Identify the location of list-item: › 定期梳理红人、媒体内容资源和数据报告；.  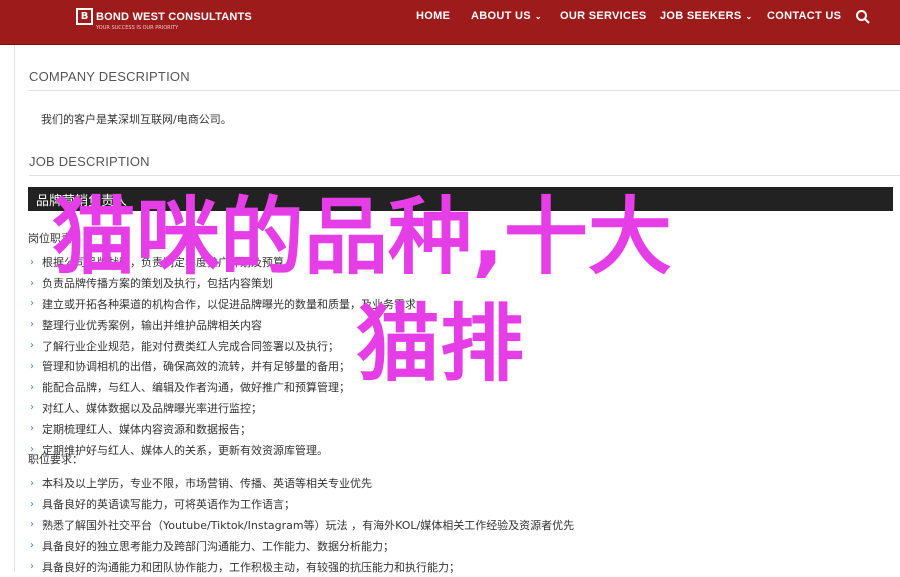
(140, 429).